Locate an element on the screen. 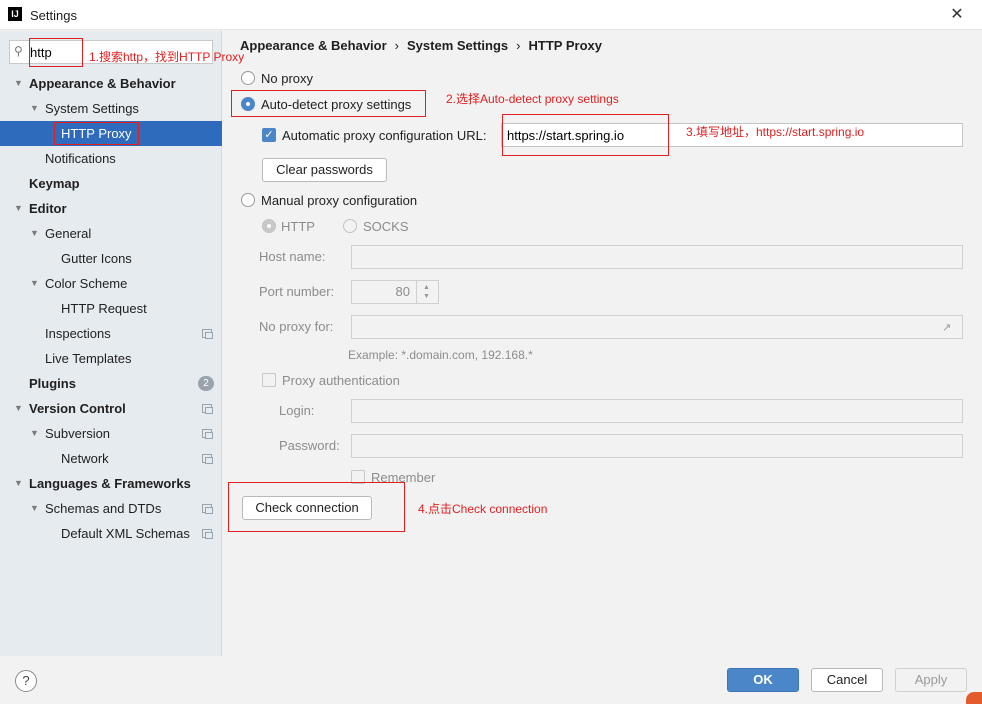 The width and height of the screenshot is (982, 704). sidebar-item-version-control: ▼ Version Control is located at coordinates (111, 408).